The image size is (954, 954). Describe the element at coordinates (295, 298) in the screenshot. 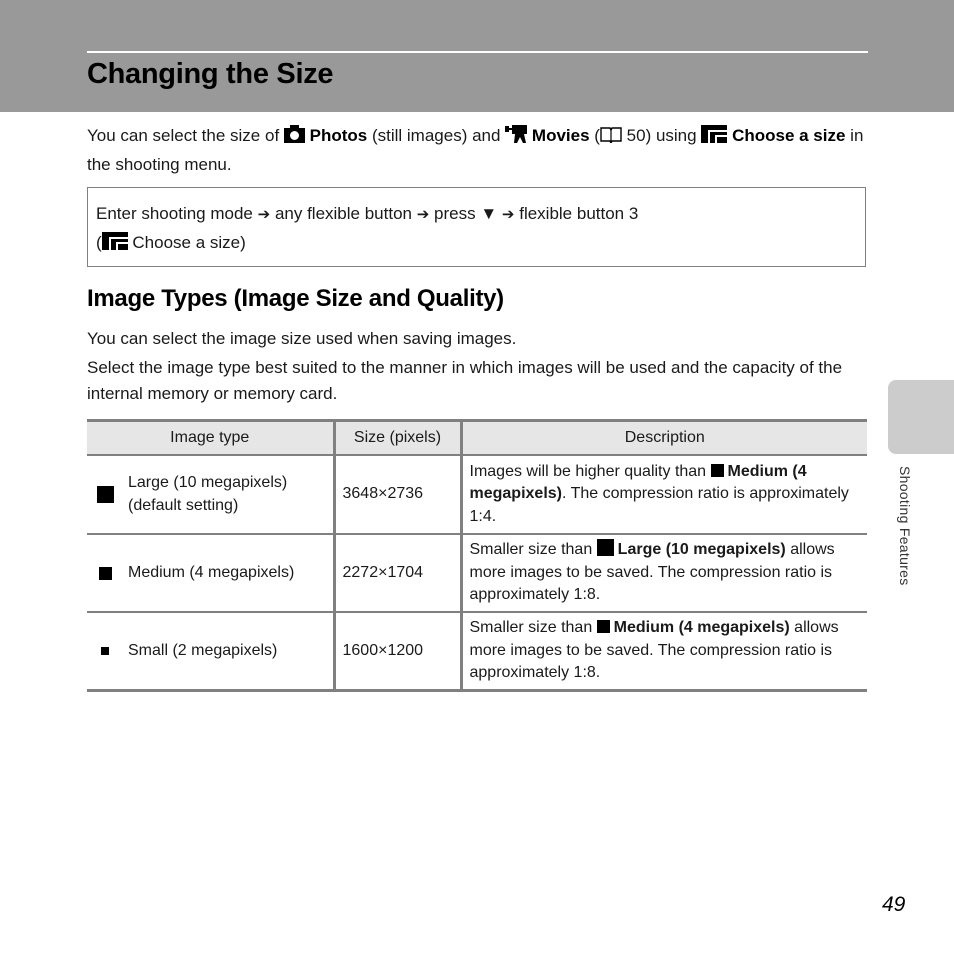

I see `section-title: Image Types (Image Size and Quality)` at that location.